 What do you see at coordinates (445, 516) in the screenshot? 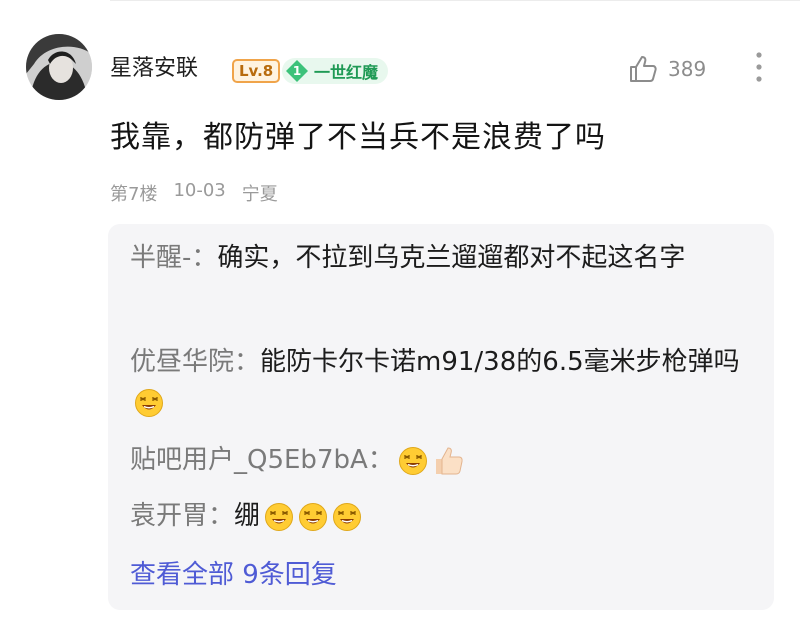
I see `reply-item: 袁开胃：绷` at bounding box center [445, 516].